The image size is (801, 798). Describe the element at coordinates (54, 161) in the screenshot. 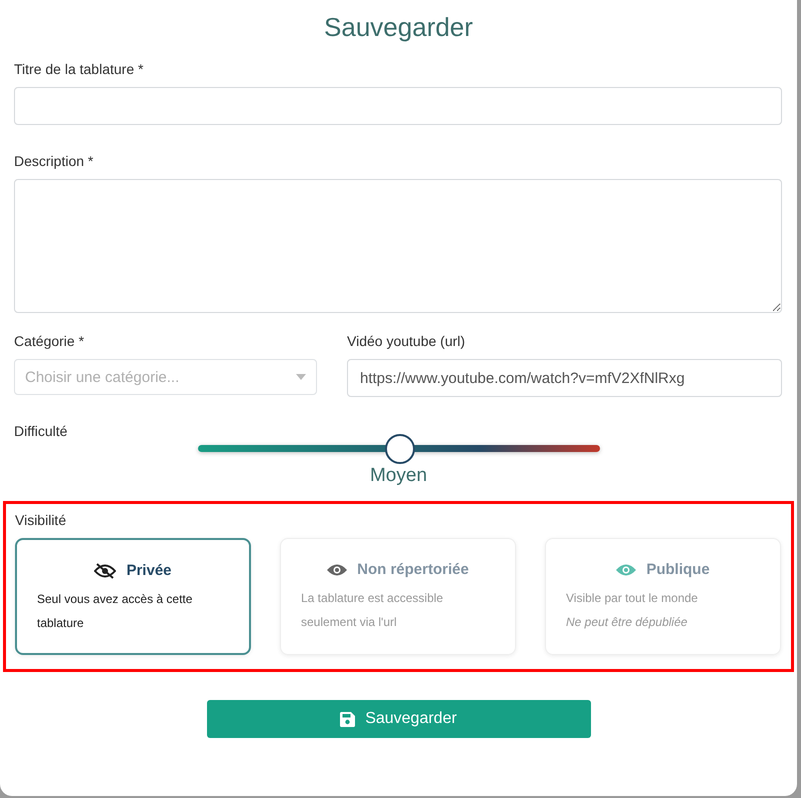

I see `field-label: Description *` at that location.